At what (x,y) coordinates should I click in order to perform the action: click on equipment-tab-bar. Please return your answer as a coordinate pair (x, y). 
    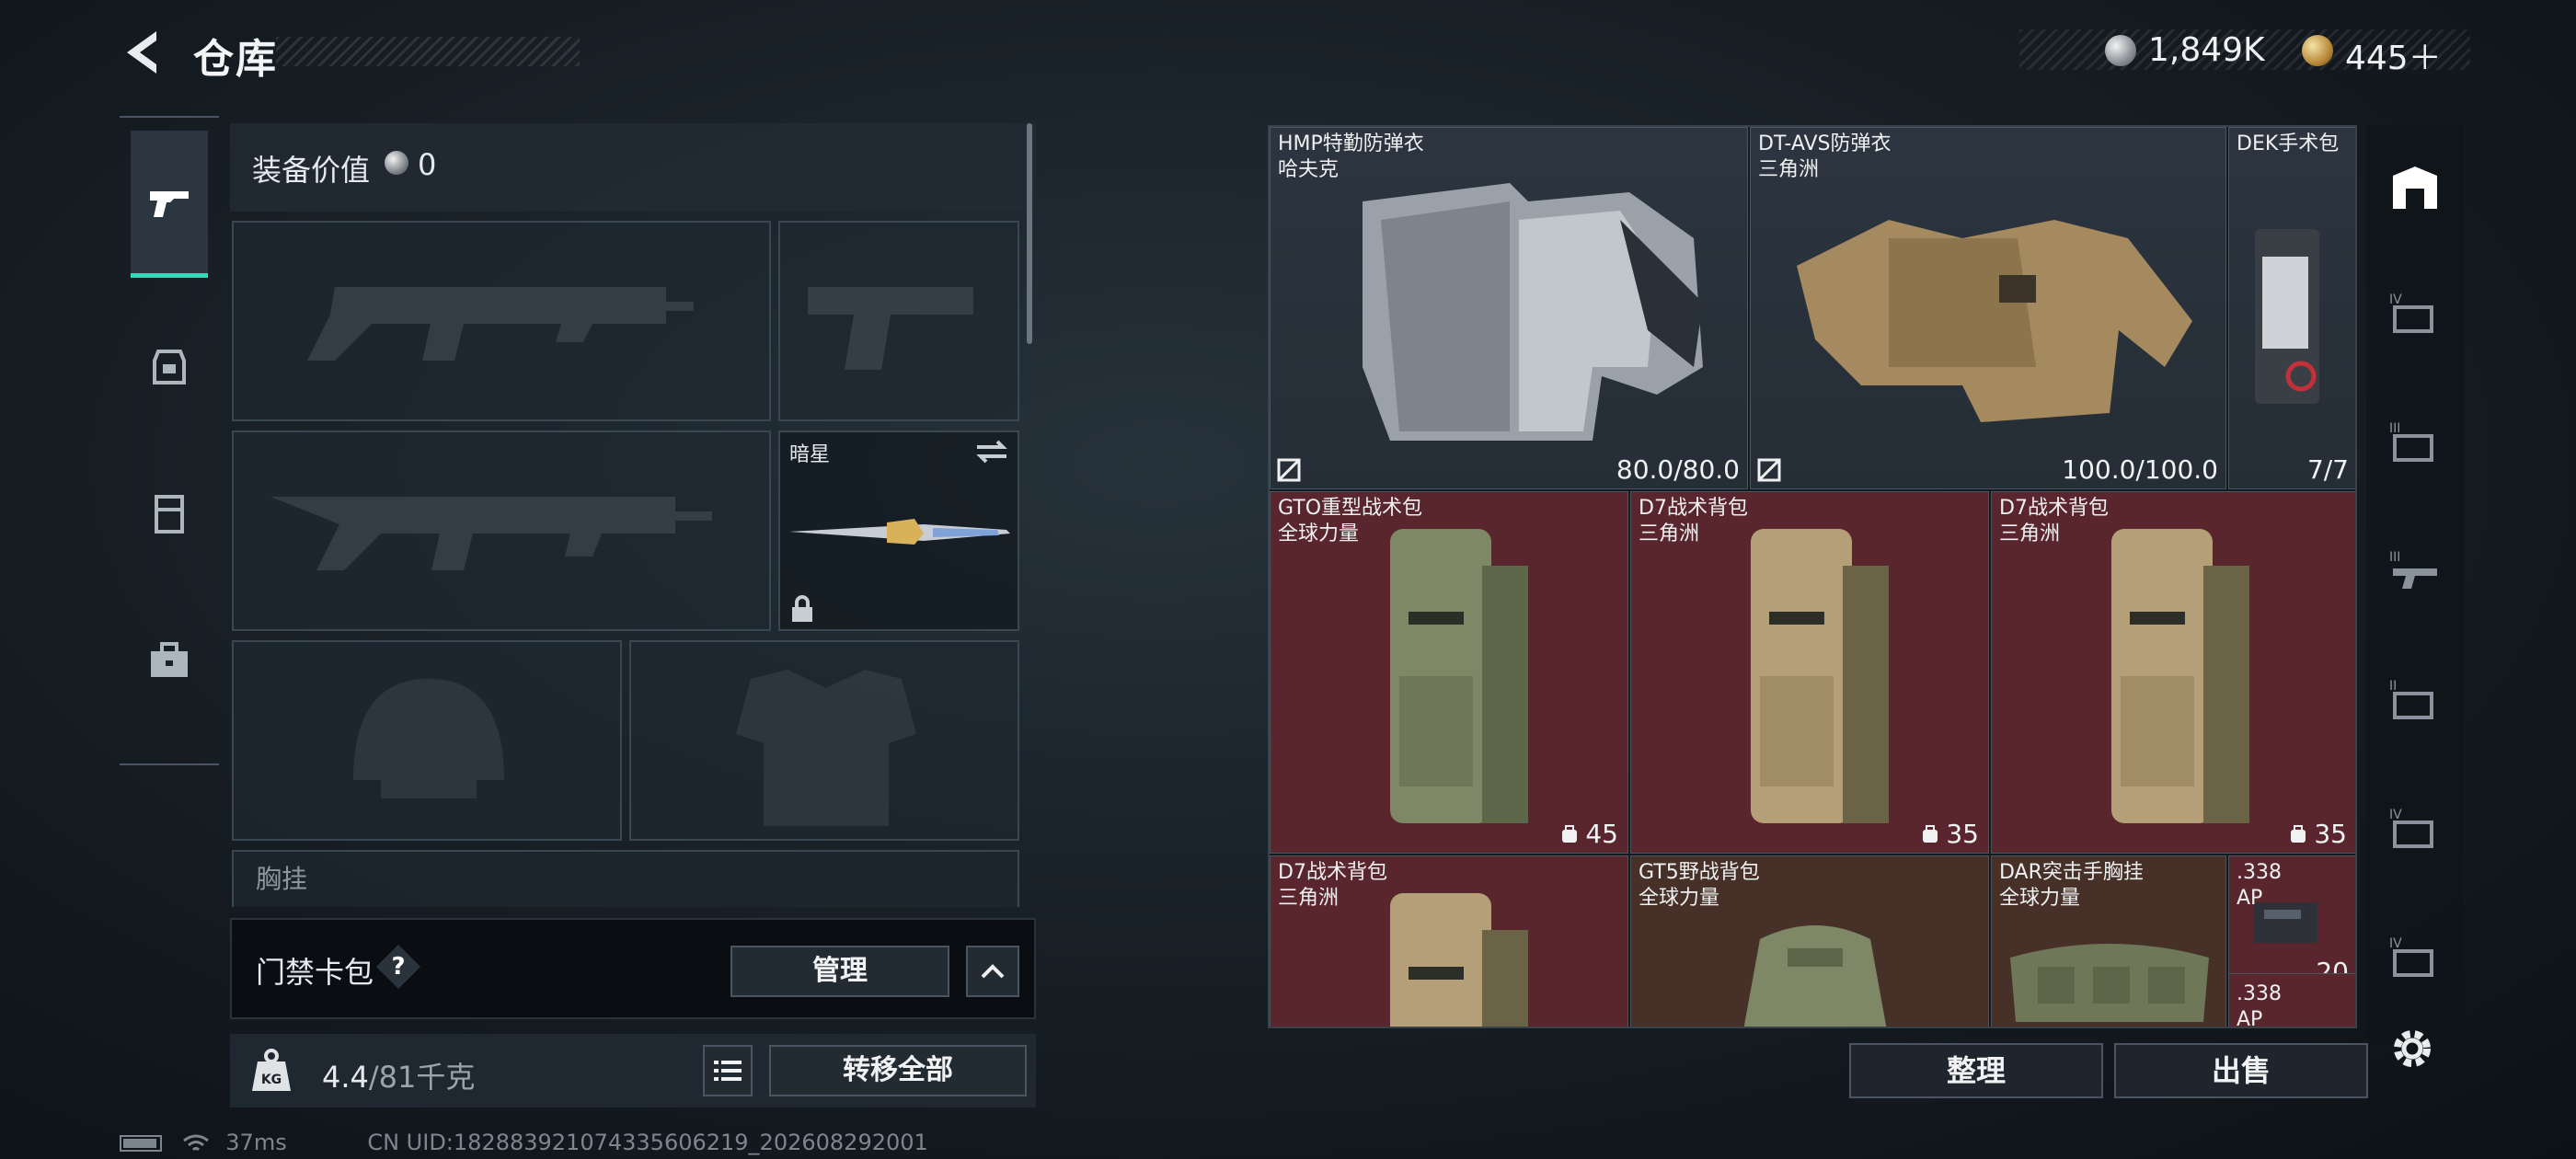
    Looking at the image, I should click on (169, 440).